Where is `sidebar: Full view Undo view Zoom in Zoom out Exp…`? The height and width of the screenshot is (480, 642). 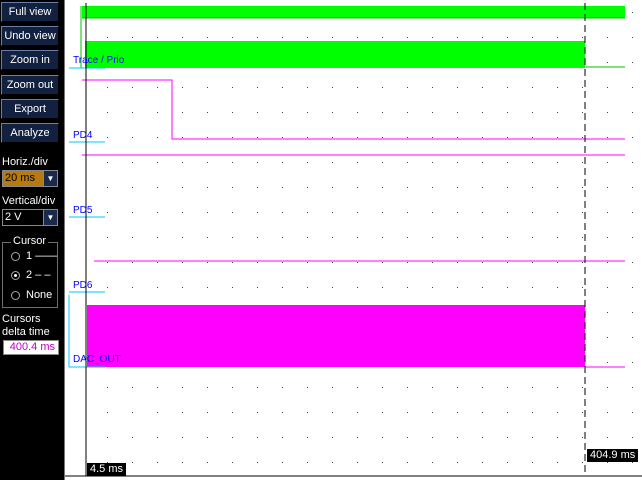
sidebar: Full view Undo view Zoom in Zoom out Exp… is located at coordinates (31, 240).